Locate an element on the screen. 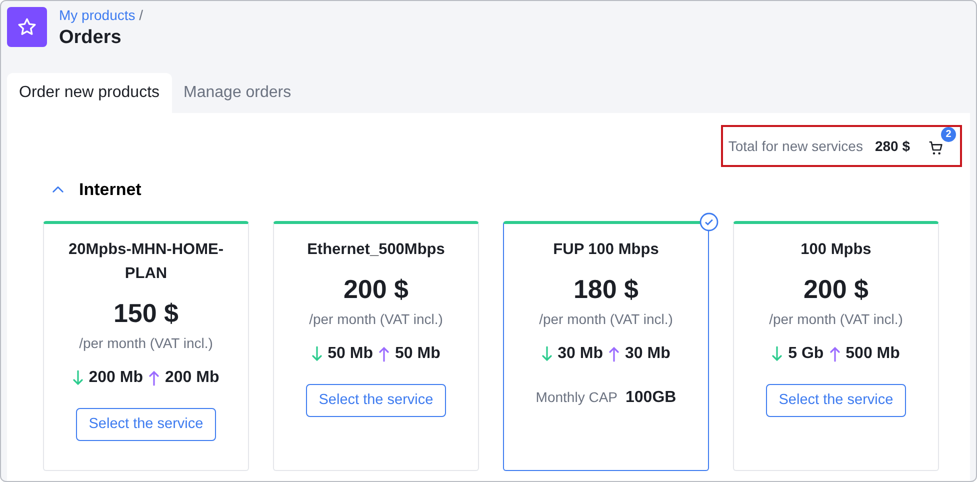  plan-price: 180 $ is located at coordinates (606, 289).